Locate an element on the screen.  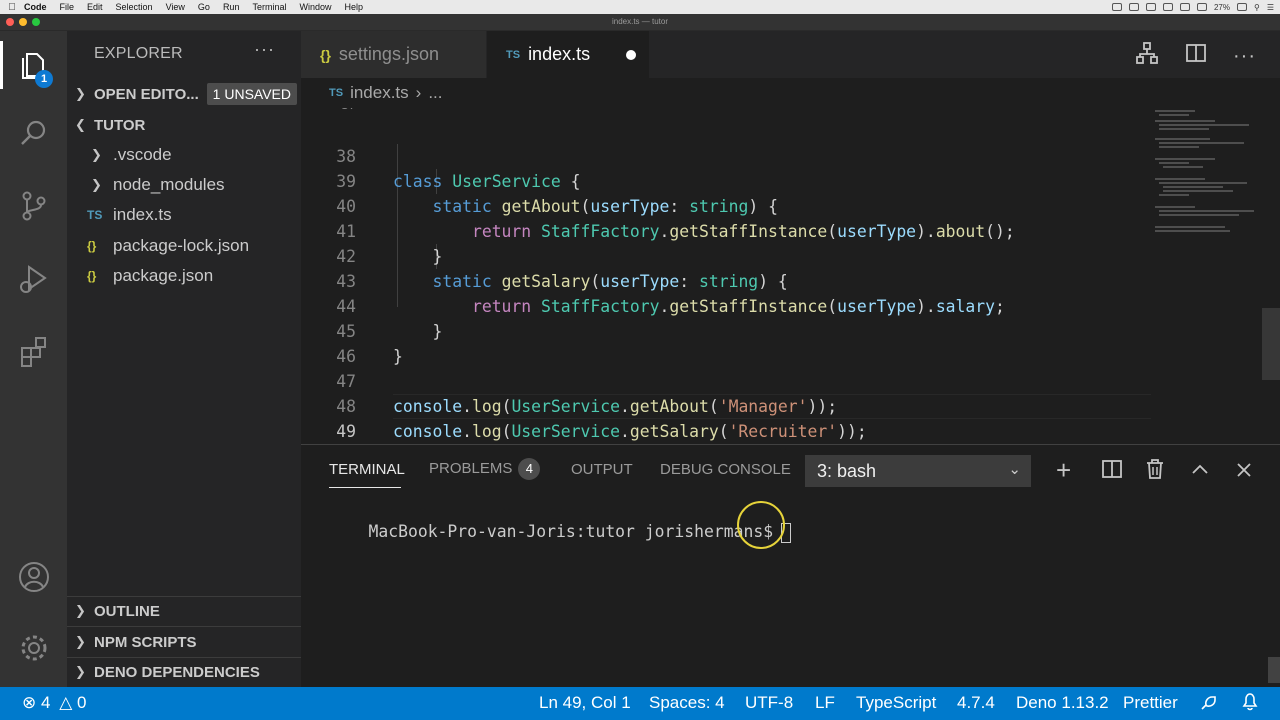
source-control-icon is located at coordinates (33, 206).